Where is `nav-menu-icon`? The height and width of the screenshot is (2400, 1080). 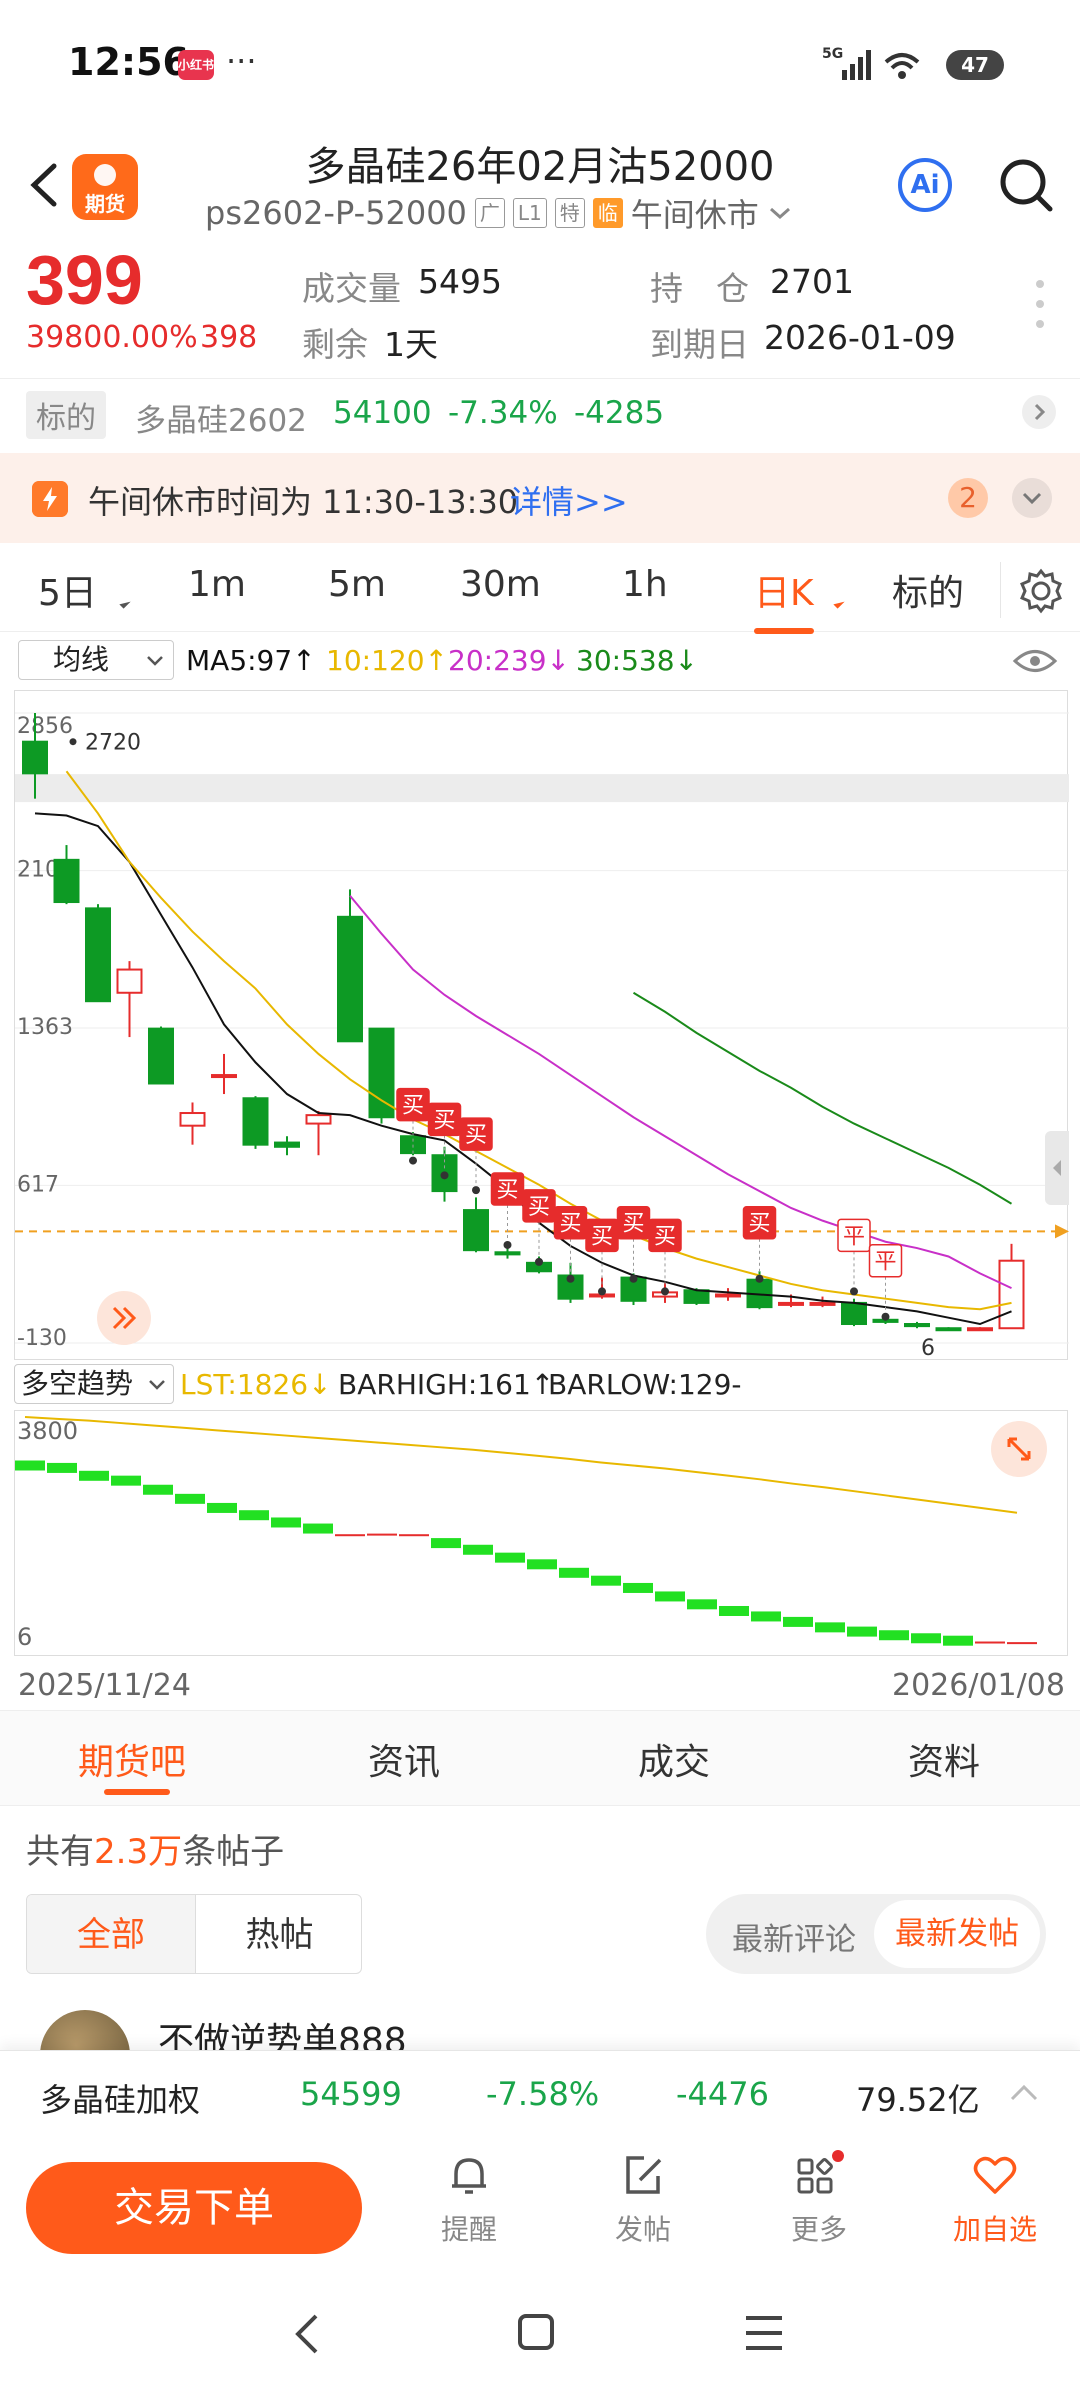
nav-menu-icon is located at coordinates (764, 2333).